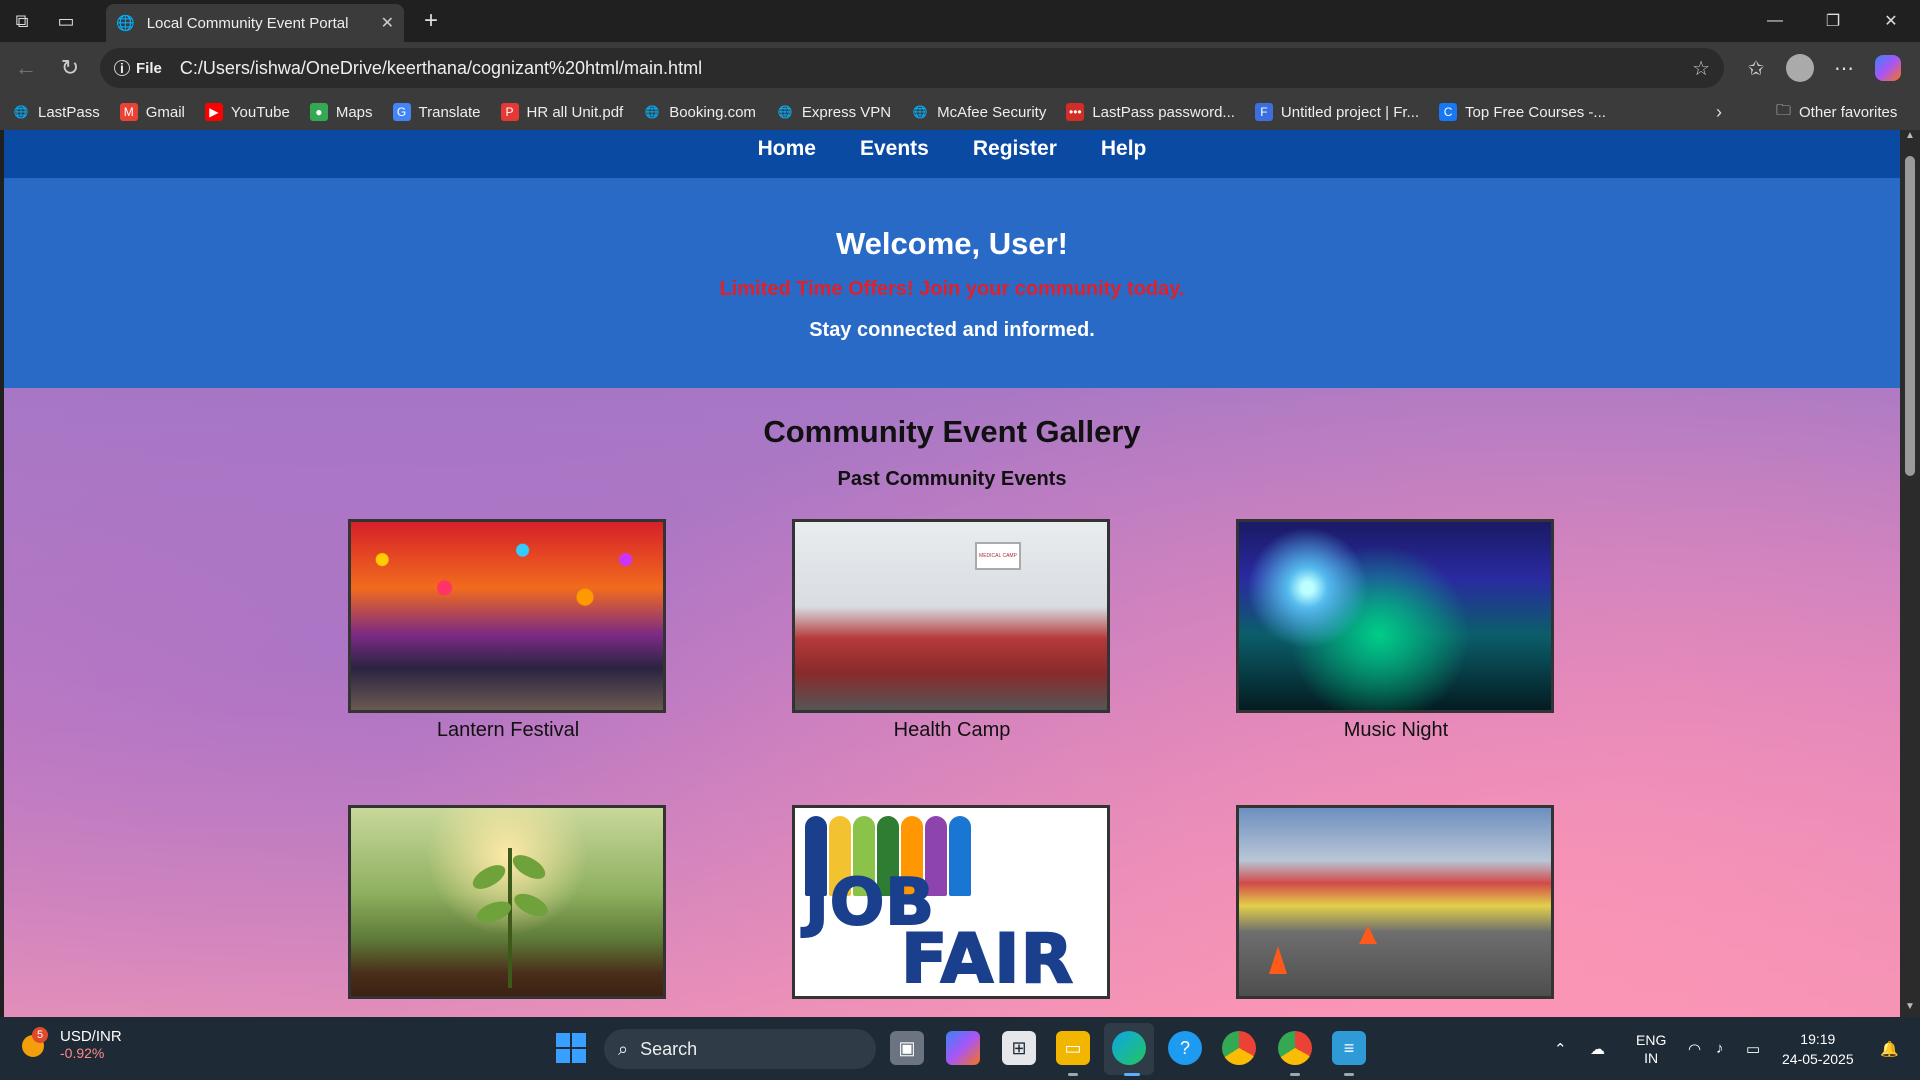 This screenshot has width=1920, height=1080. Describe the element at coordinates (1694, 1048) in the screenshot. I see `wifi-icon: ◠` at that location.